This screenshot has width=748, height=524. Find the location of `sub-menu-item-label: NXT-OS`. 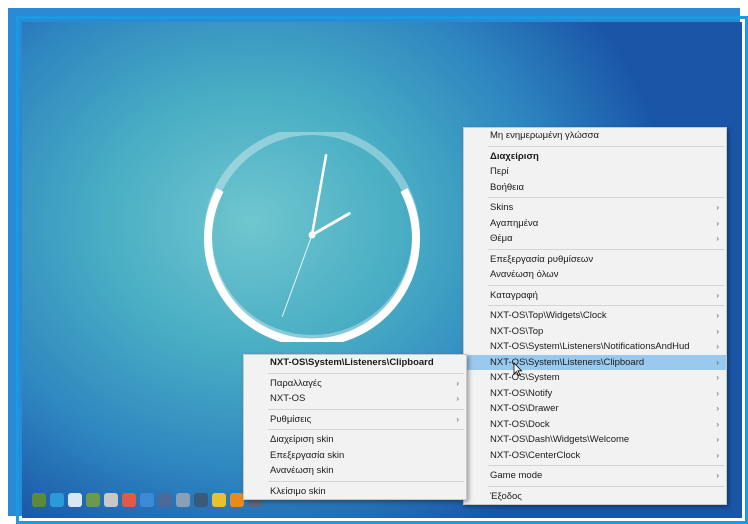

sub-menu-item-label: NXT-OS is located at coordinates (288, 398).